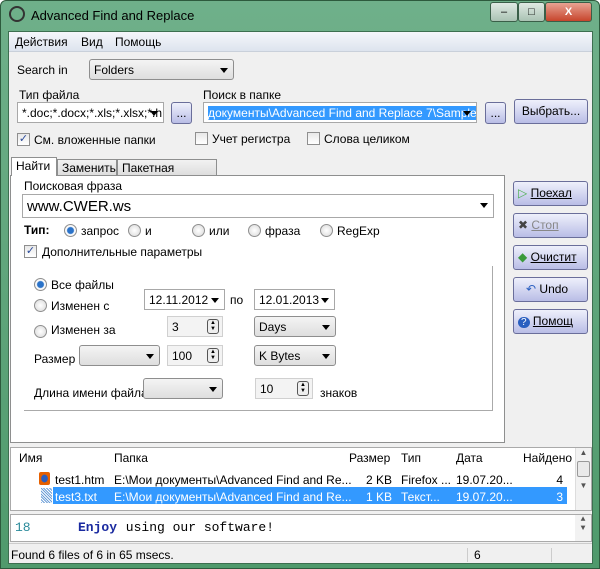  Describe the element at coordinates (550, 193) in the screenshot. I see `go-button: ▷ Поехал` at that location.